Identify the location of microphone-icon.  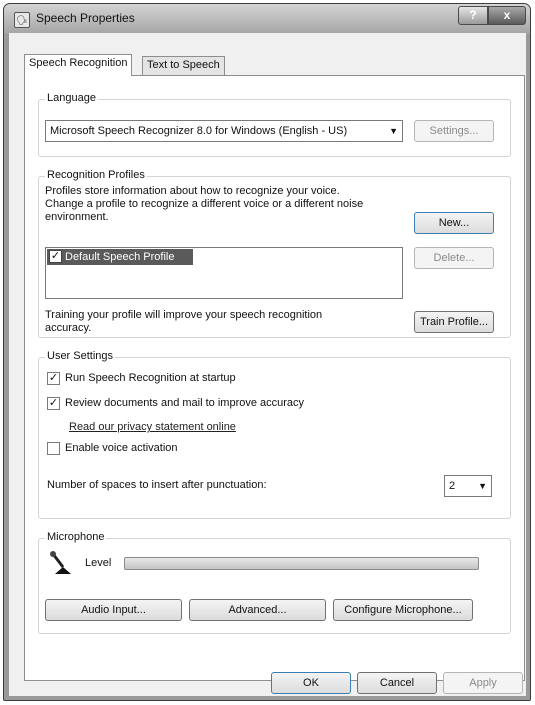
(62, 563).